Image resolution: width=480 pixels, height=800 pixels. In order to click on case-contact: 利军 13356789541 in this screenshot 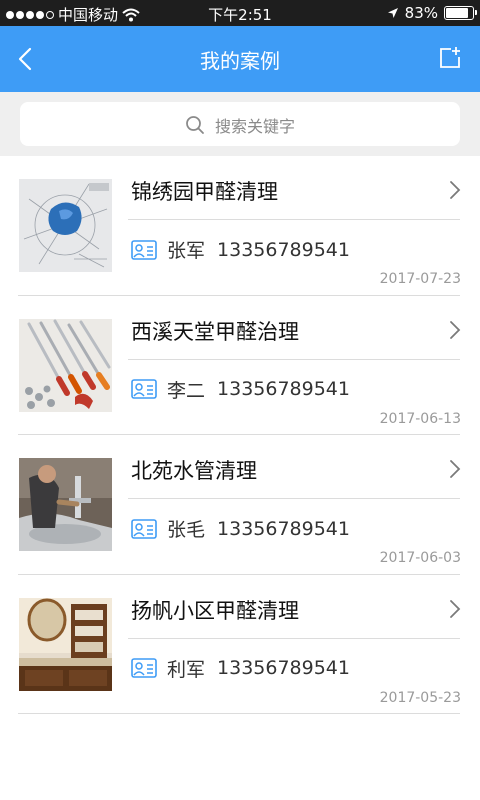, I will do `click(240, 668)`.